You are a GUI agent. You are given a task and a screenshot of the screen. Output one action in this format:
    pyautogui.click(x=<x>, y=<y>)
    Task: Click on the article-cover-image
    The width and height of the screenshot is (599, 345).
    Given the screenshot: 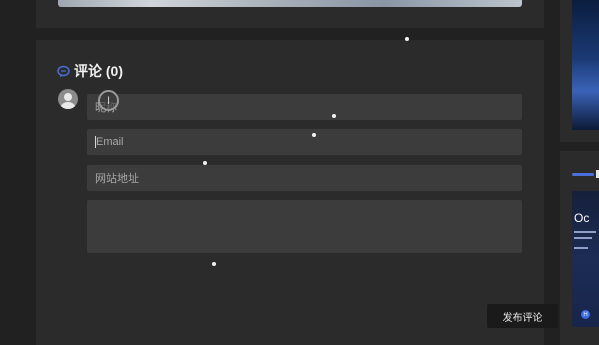 What is the action you would take?
    pyautogui.click(x=290, y=3)
    